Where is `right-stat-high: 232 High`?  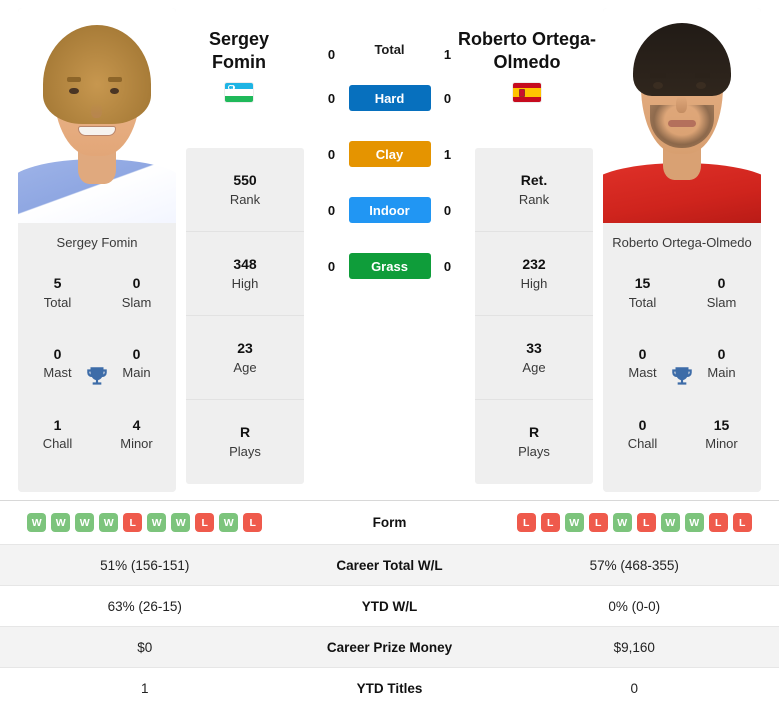
right-stat-high: 232 High is located at coordinates (534, 274).